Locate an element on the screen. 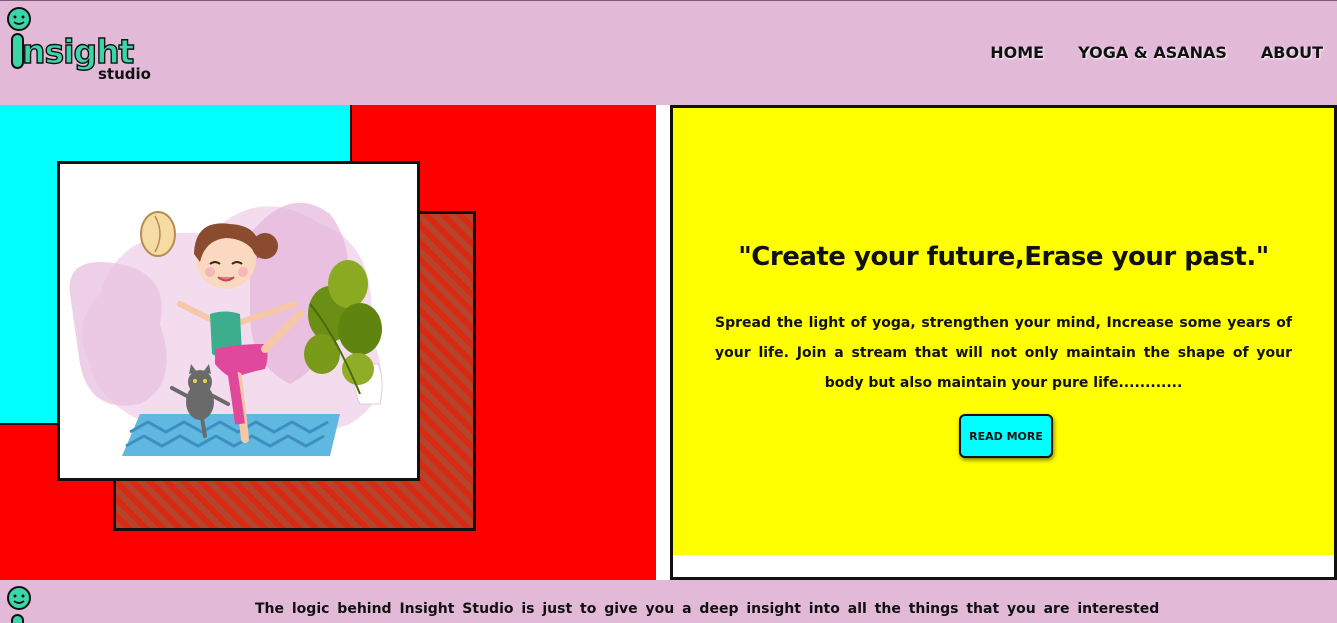  nav-yoga-asanas: YOGA & ASANAS is located at coordinates (1152, 52).